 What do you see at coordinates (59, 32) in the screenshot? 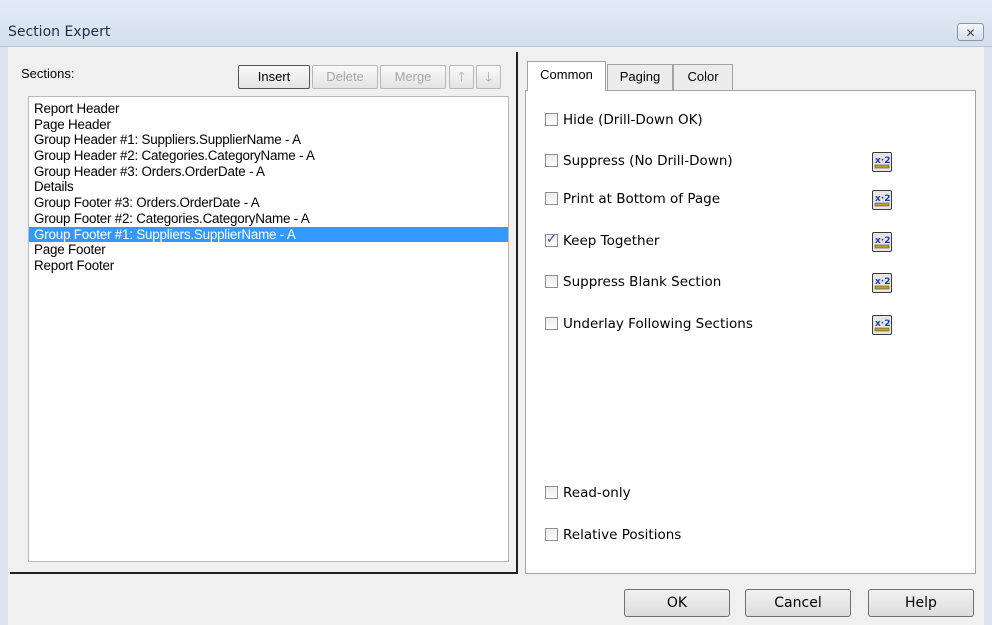
I see `window-title: Section Expert` at bounding box center [59, 32].